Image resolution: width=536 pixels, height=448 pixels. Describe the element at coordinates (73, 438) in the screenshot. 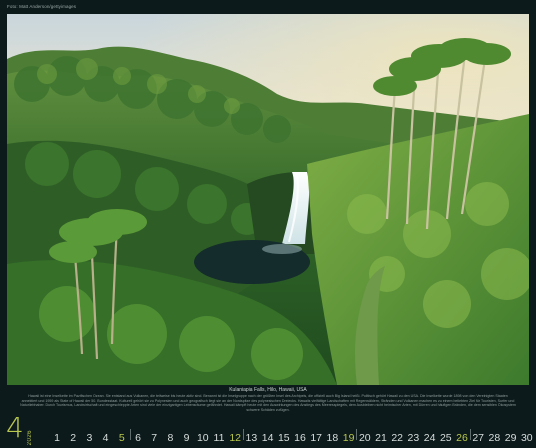

I see `calendar-day-2: 2` at that location.